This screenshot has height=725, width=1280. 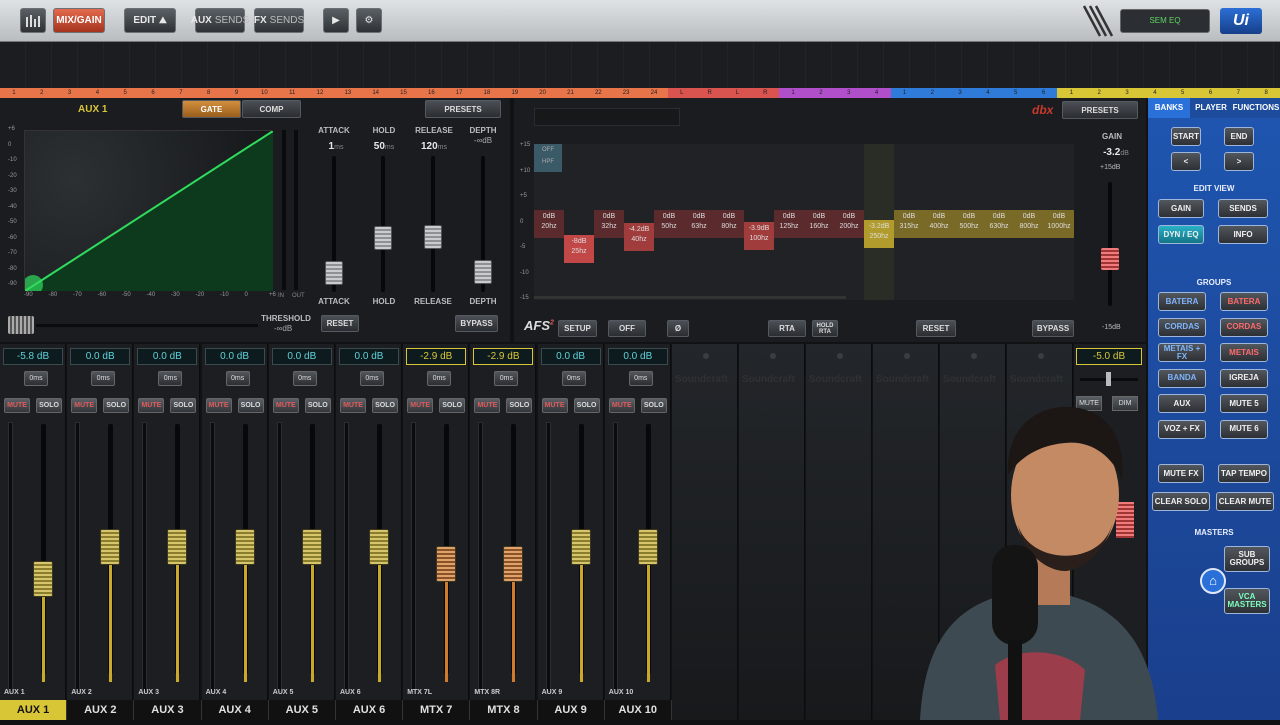 I want to click on eq-band: 0dB 125hz, so click(x=789, y=224).